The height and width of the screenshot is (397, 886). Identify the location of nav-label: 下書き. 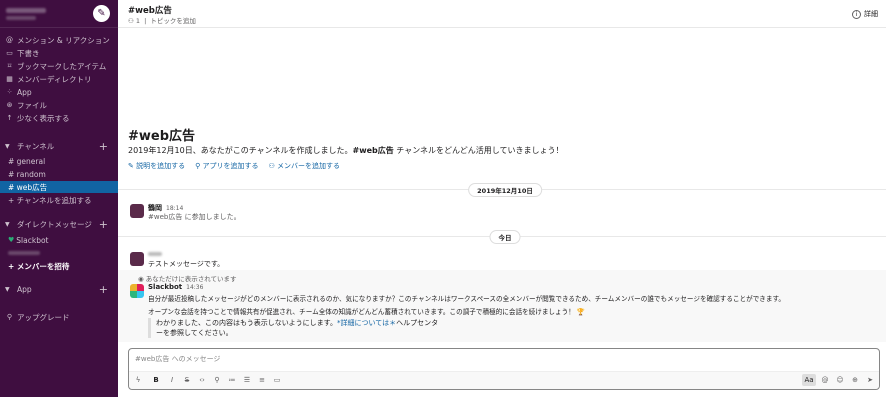
(28, 53).